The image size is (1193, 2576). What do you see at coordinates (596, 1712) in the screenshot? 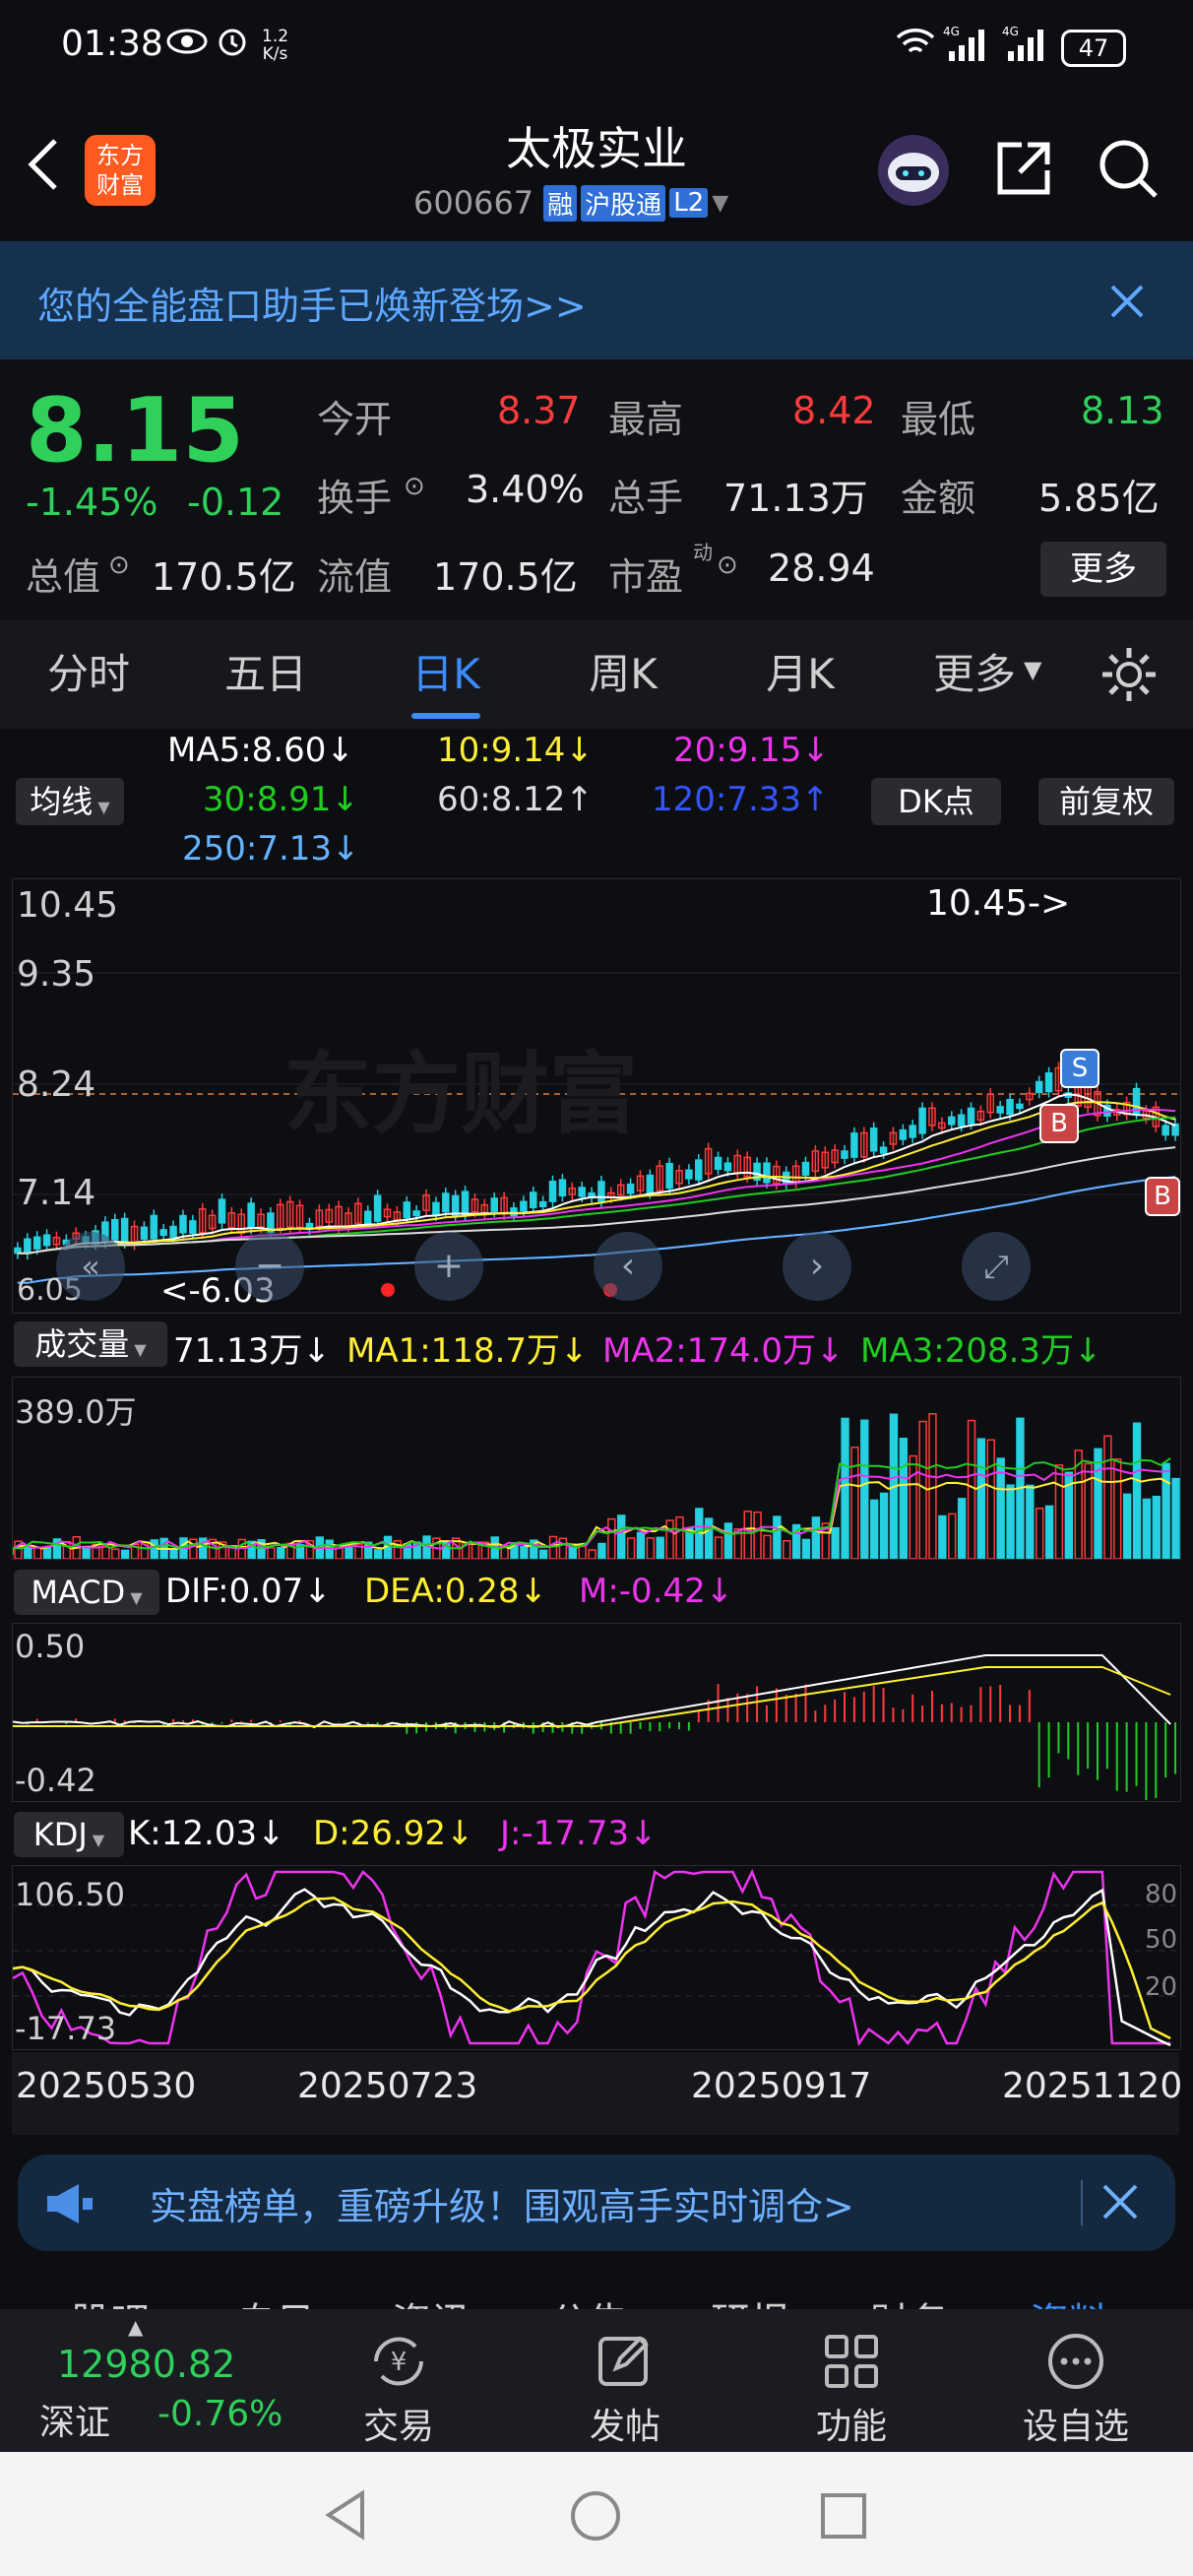
I see `macd-chart: 0.50 -0.42` at bounding box center [596, 1712].